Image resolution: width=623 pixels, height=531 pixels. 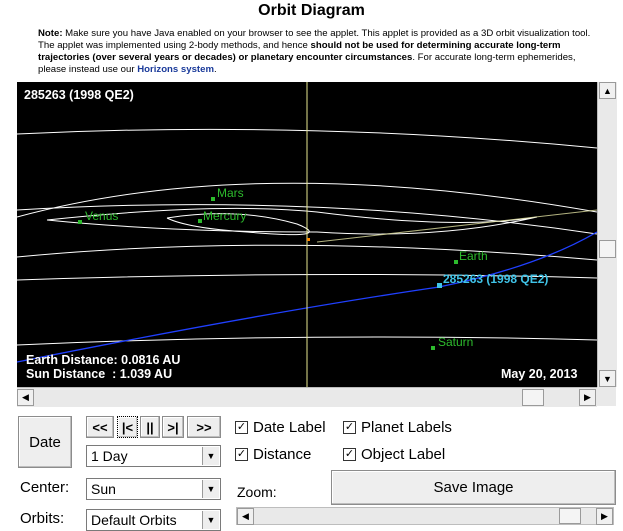 I want to click on label-mercury: Mercury, so click(x=225, y=216).